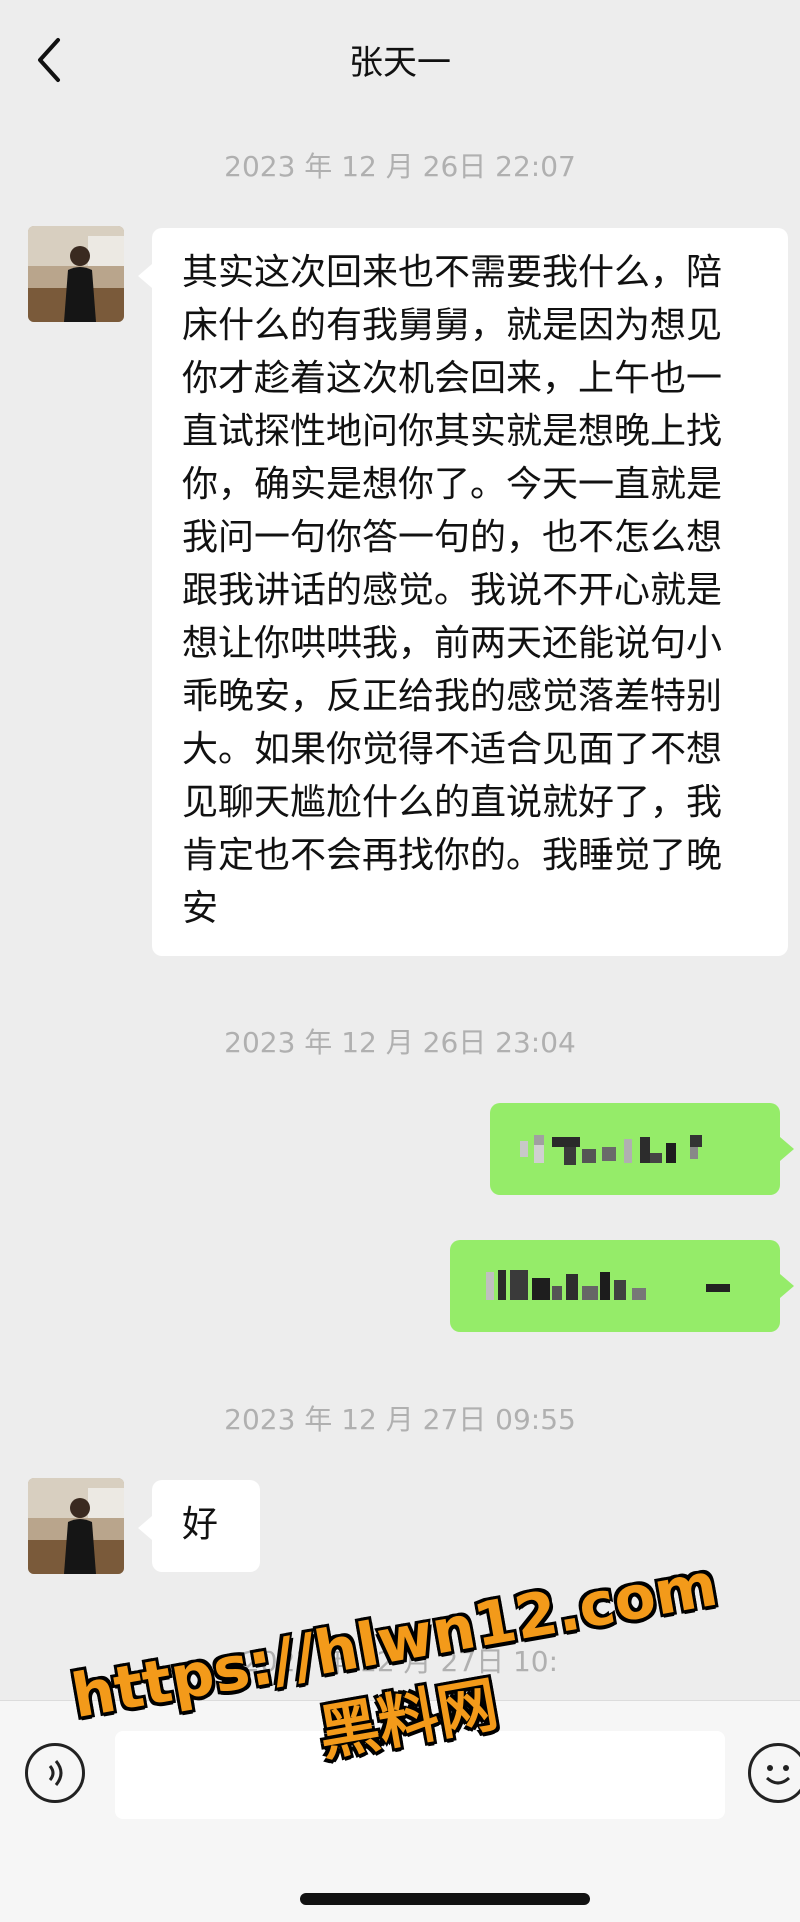 Image resolution: width=800 pixels, height=1922 pixels. Describe the element at coordinates (400, 1042) in the screenshot. I see `timestamp: 2023 年 12 月 26日 23:04` at that location.